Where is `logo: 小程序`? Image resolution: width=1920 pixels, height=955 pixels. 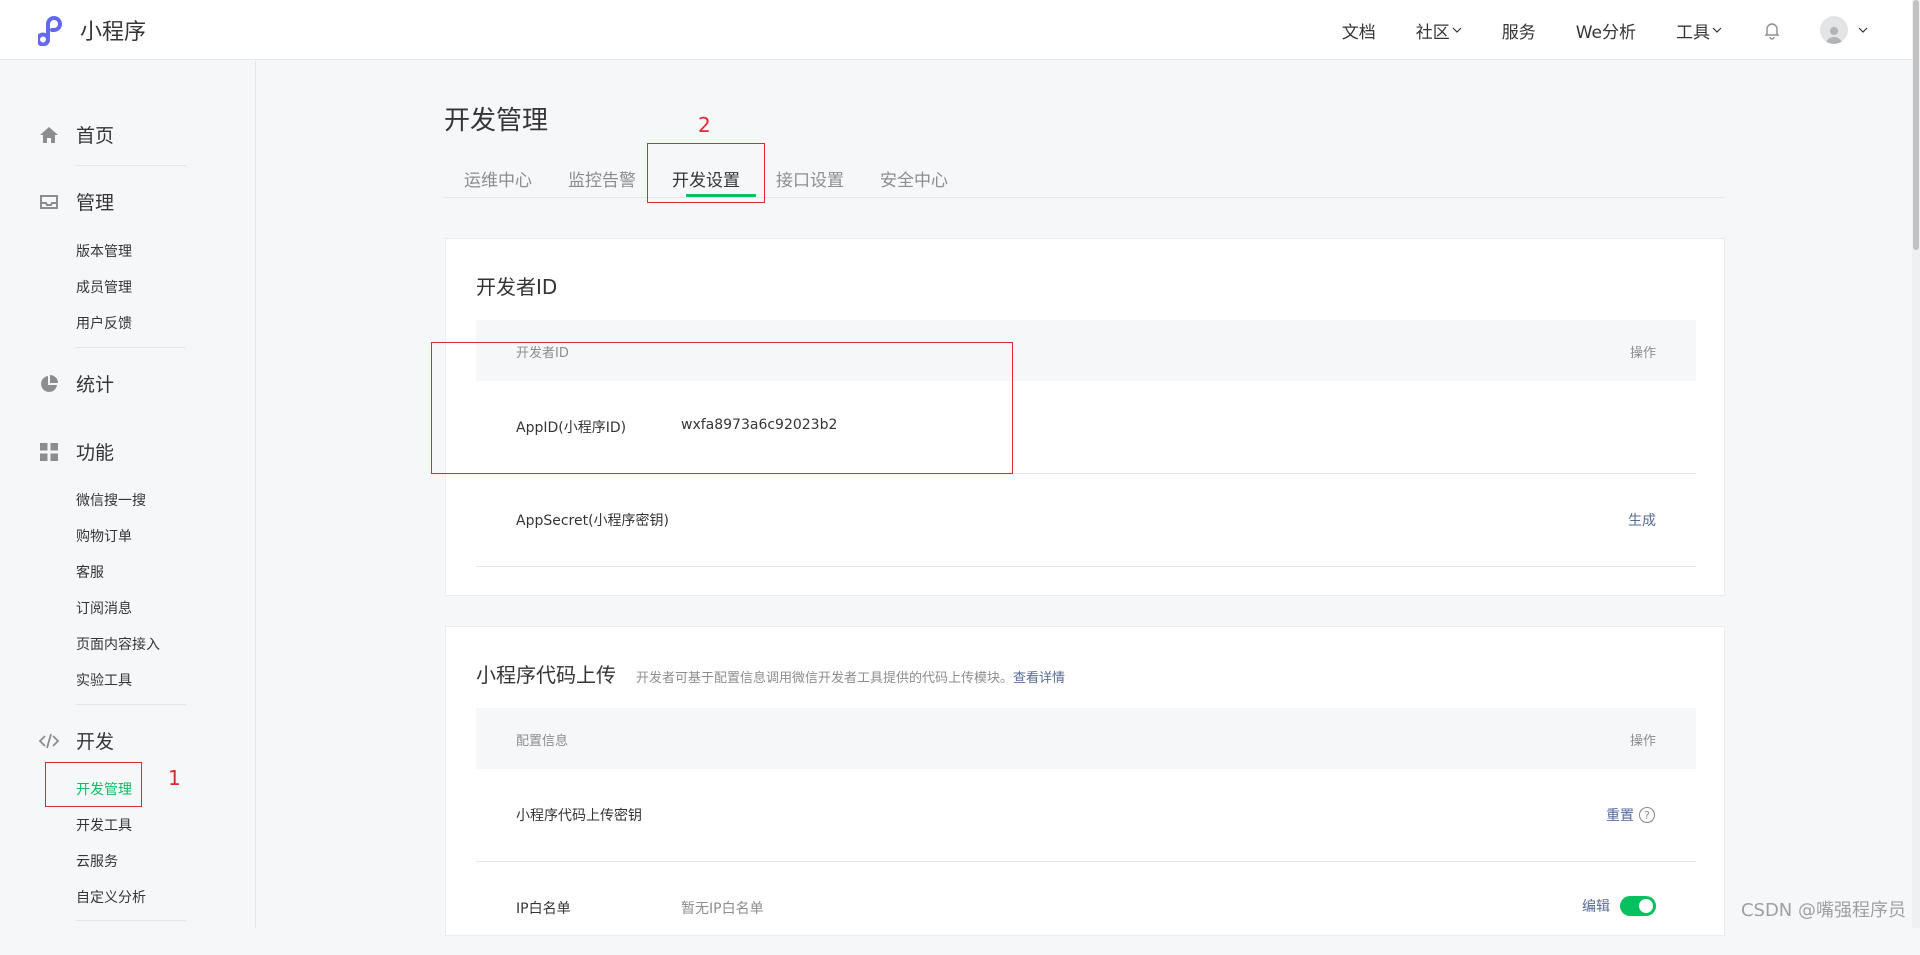
logo: 小程序 is located at coordinates (92, 30).